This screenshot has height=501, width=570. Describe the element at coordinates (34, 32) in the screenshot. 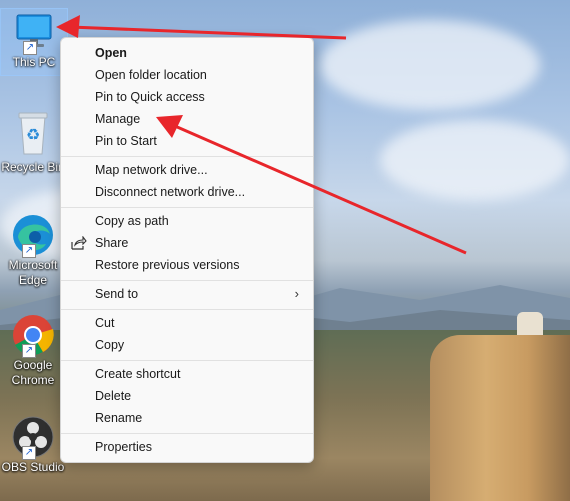

I see `computer-icon: ↗` at that location.